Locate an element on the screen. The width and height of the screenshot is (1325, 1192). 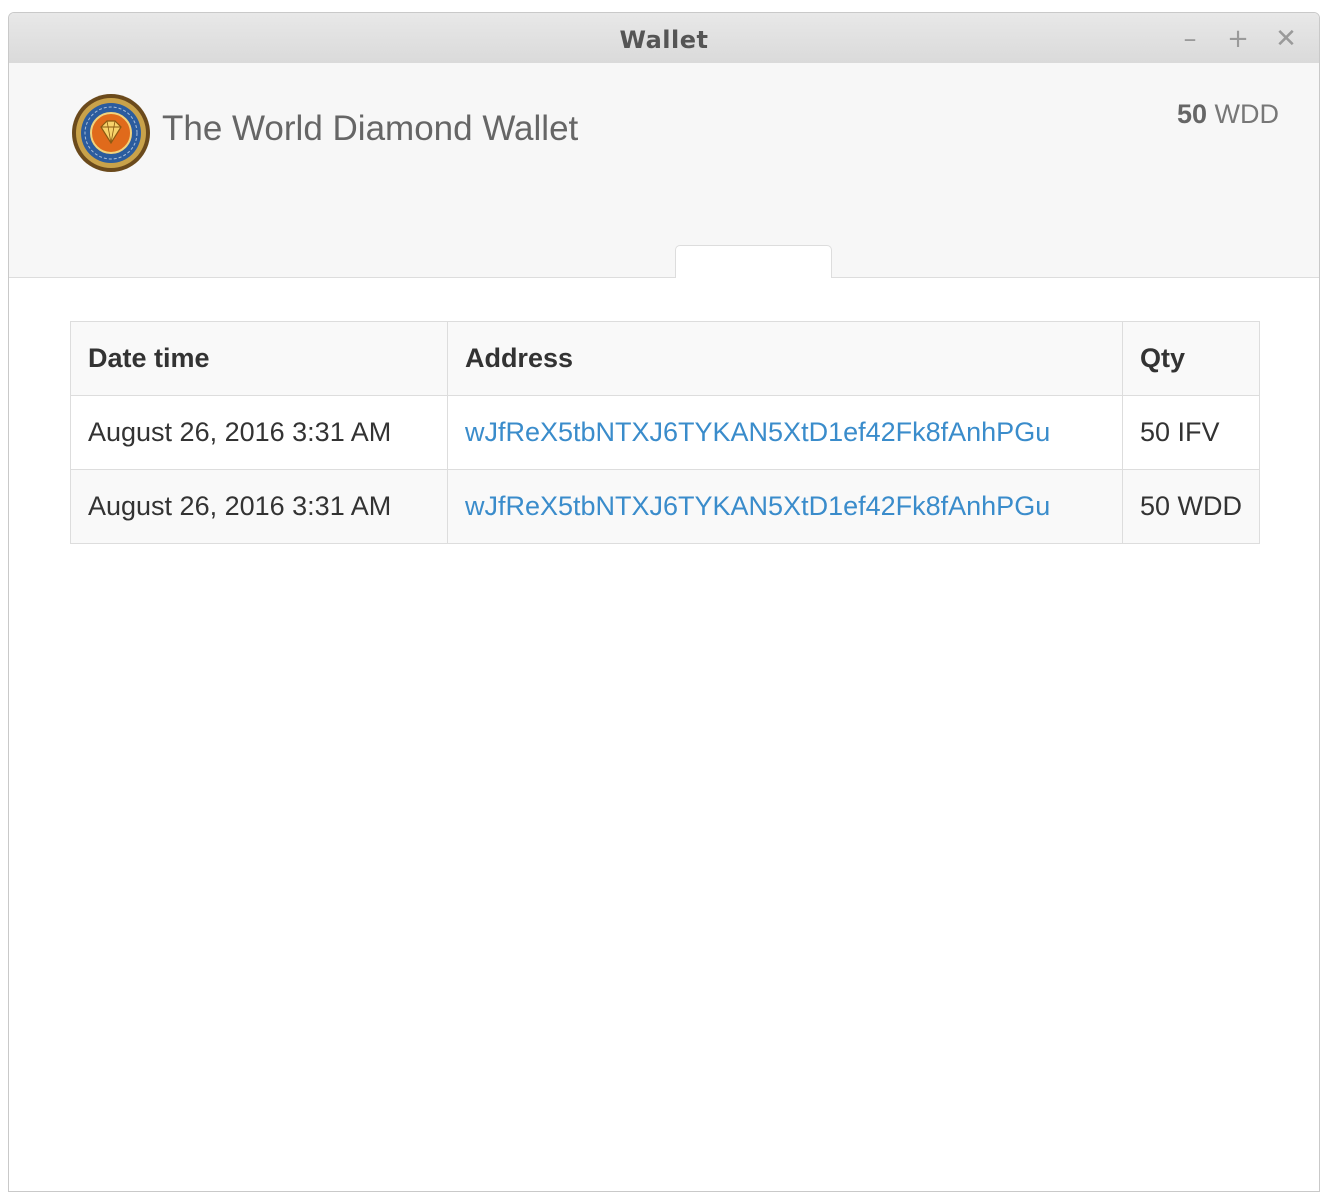
app-title: The World Diamond Wallet is located at coordinates (370, 128).